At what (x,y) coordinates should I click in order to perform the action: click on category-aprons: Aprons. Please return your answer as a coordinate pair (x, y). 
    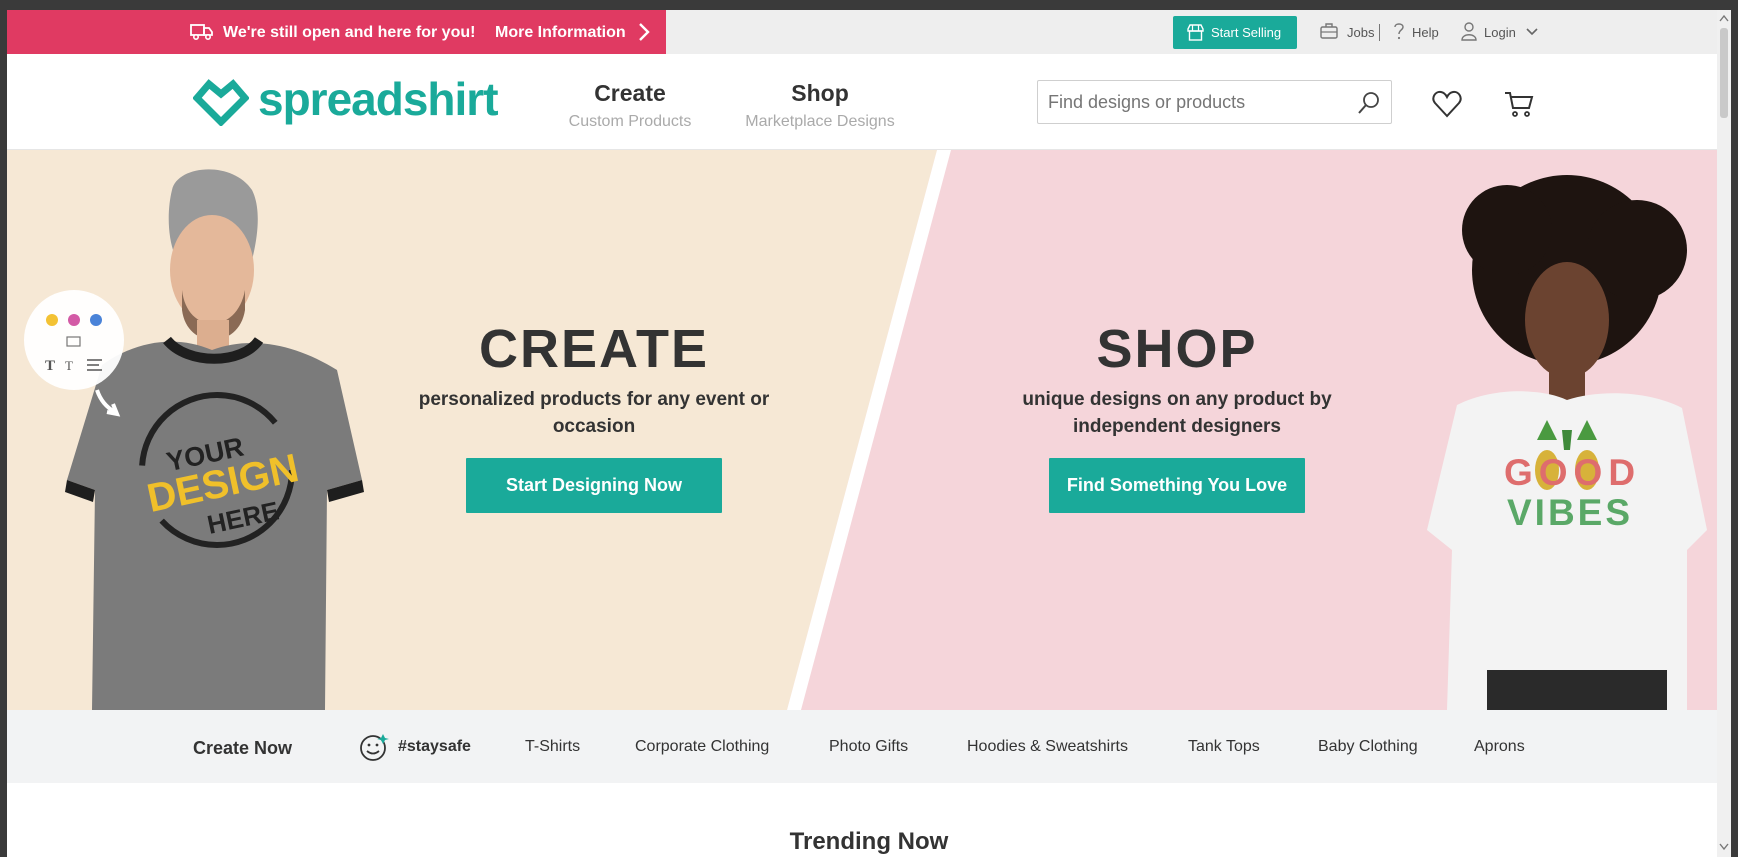
    Looking at the image, I should click on (1499, 747).